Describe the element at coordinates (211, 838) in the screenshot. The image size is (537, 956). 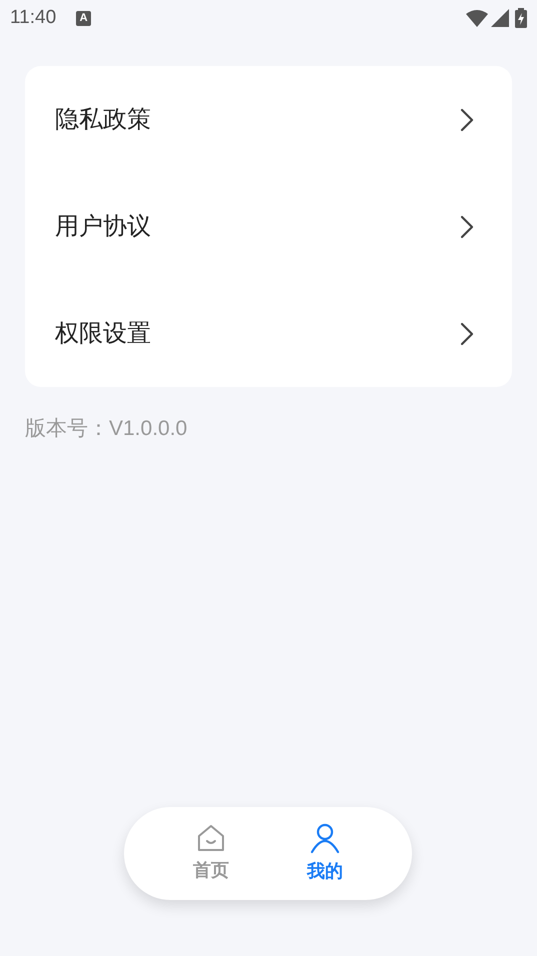
I see `home-icon` at that location.